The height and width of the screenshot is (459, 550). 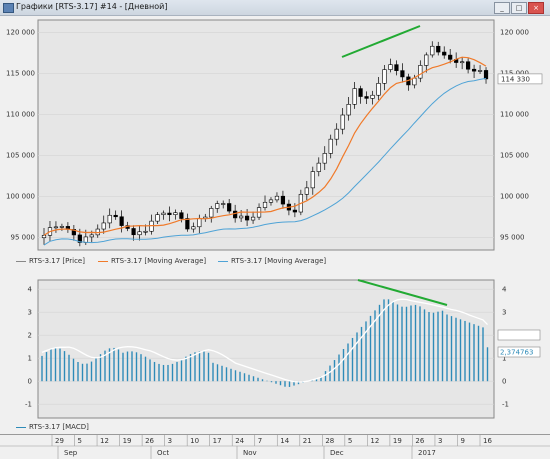 What do you see at coordinates (23, 238) in the screenshot?
I see `price-y-tick-left: 95 000` at bounding box center [23, 238].